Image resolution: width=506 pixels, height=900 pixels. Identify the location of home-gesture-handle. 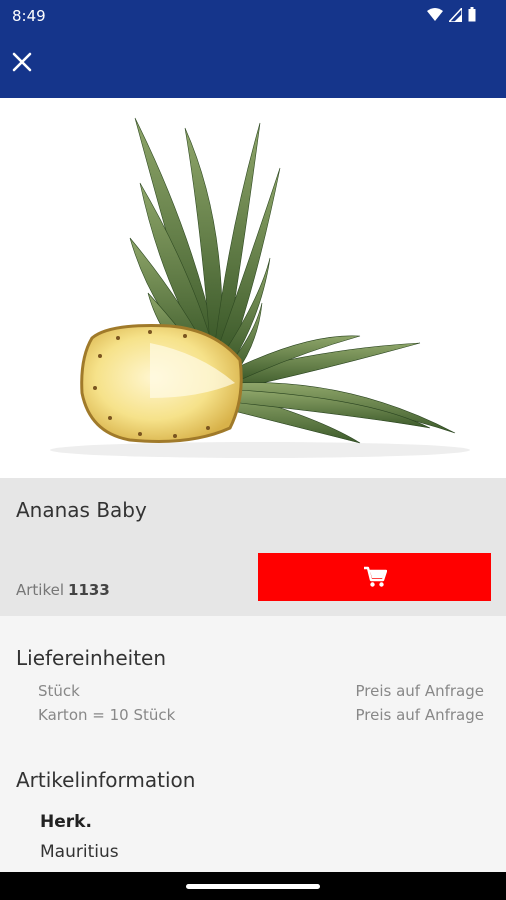
(253, 886).